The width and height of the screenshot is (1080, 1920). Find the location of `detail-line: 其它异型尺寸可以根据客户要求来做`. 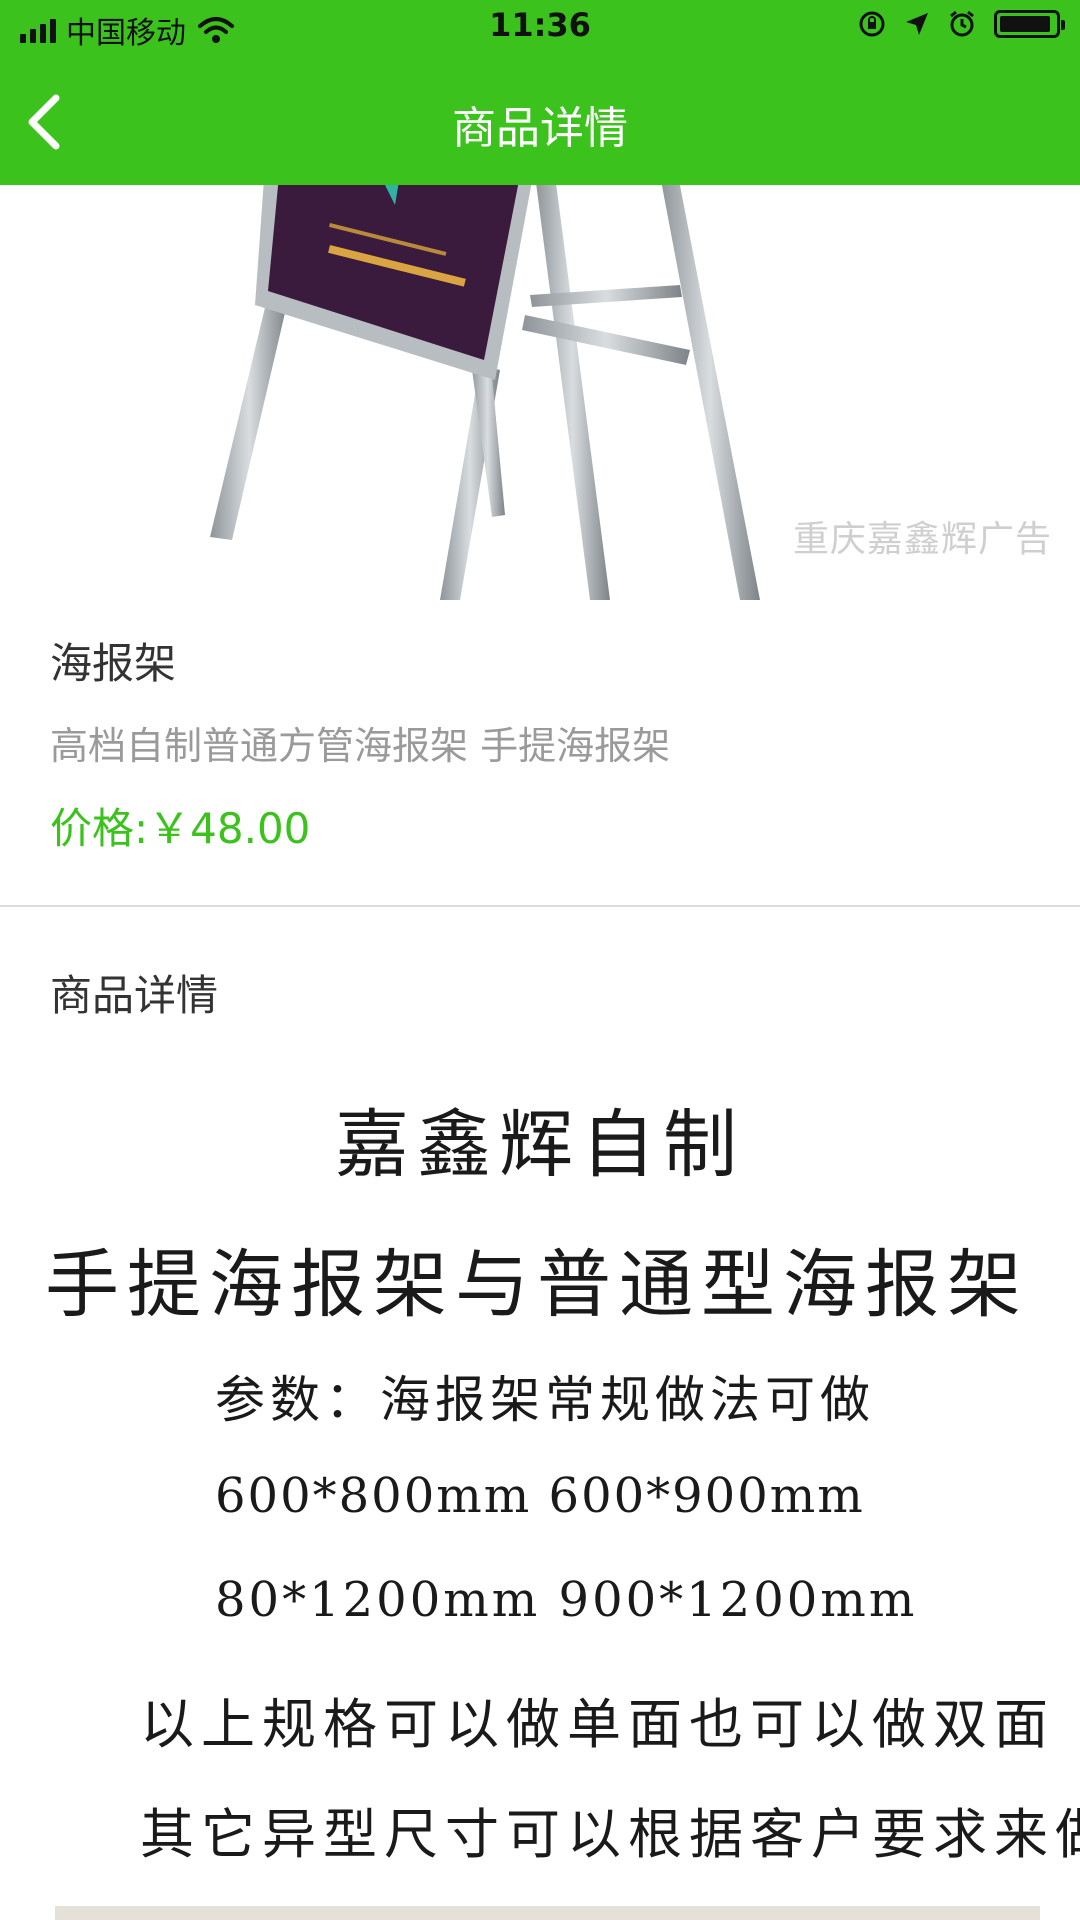

detail-line: 其它异型尺寸可以根据客户要求来做 is located at coordinates (610, 1834).